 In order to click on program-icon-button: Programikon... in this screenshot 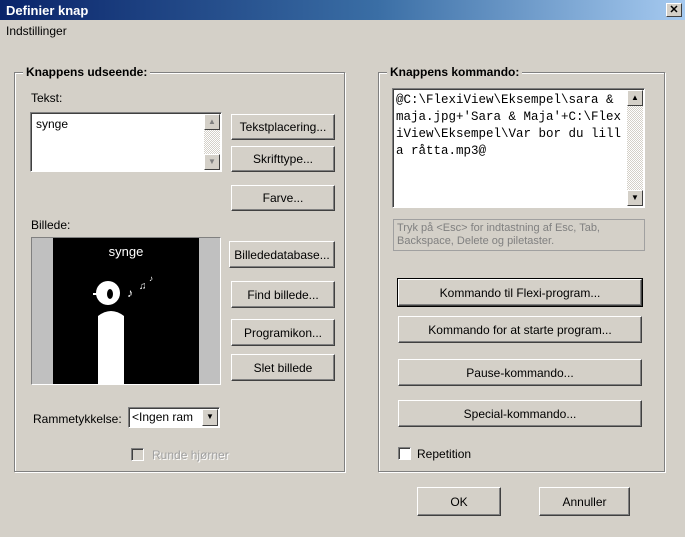, I will do `click(283, 332)`.